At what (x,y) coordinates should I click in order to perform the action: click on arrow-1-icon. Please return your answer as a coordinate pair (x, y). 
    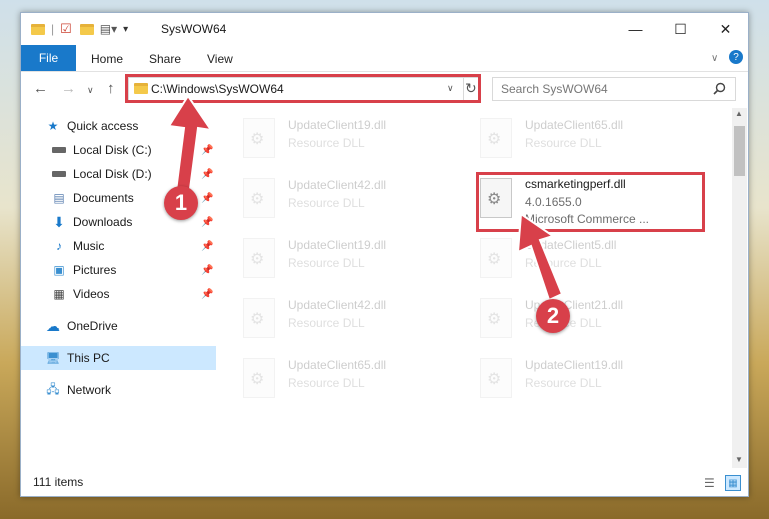
    Looking at the image, I should click on (190, 143).